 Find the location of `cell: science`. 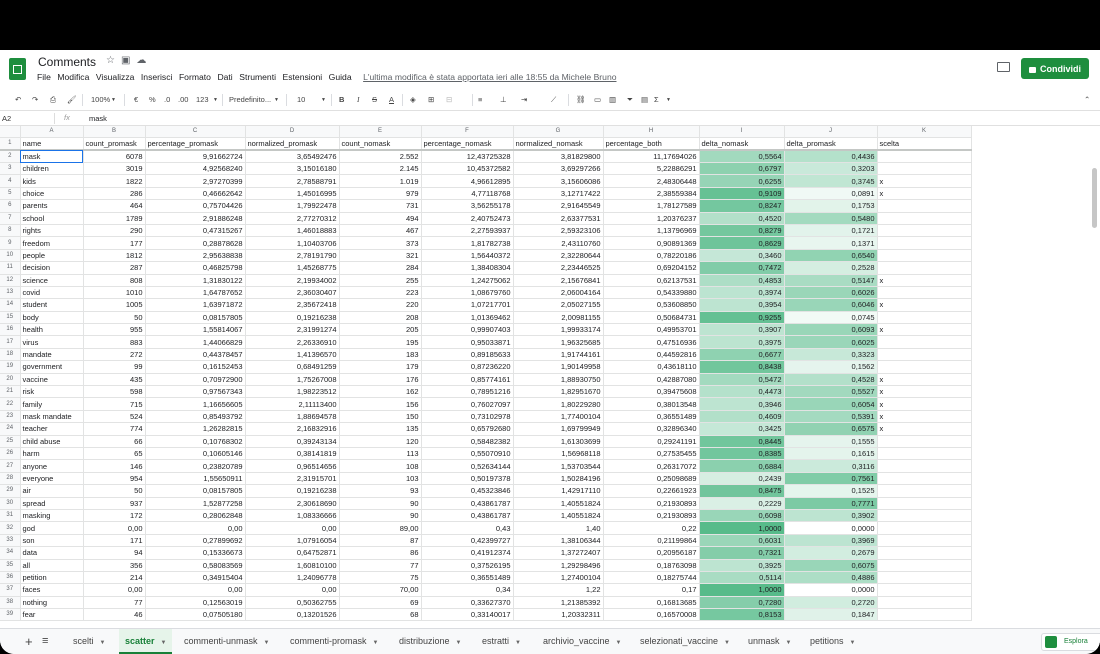

cell: science is located at coordinates (52, 280).